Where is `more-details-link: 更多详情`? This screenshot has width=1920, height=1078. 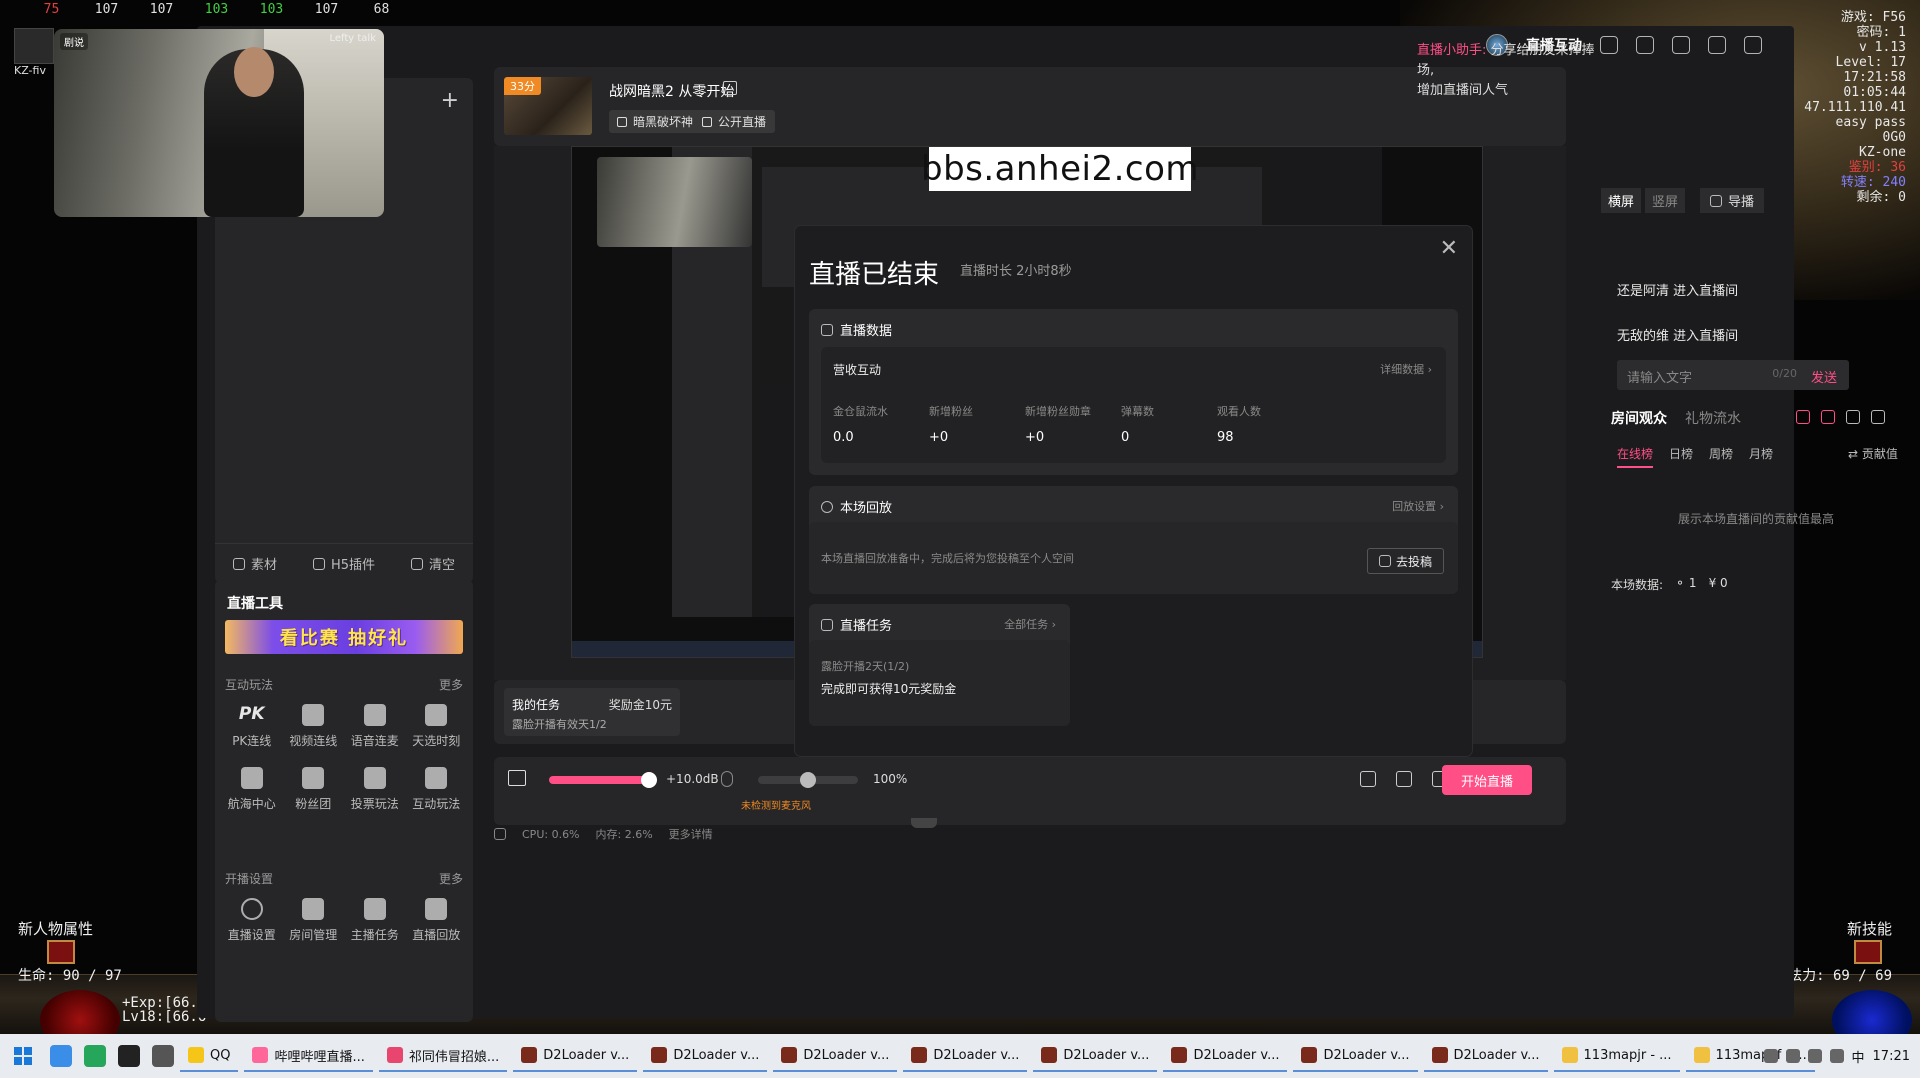
more-details-link: 更多详情 is located at coordinates (691, 834).